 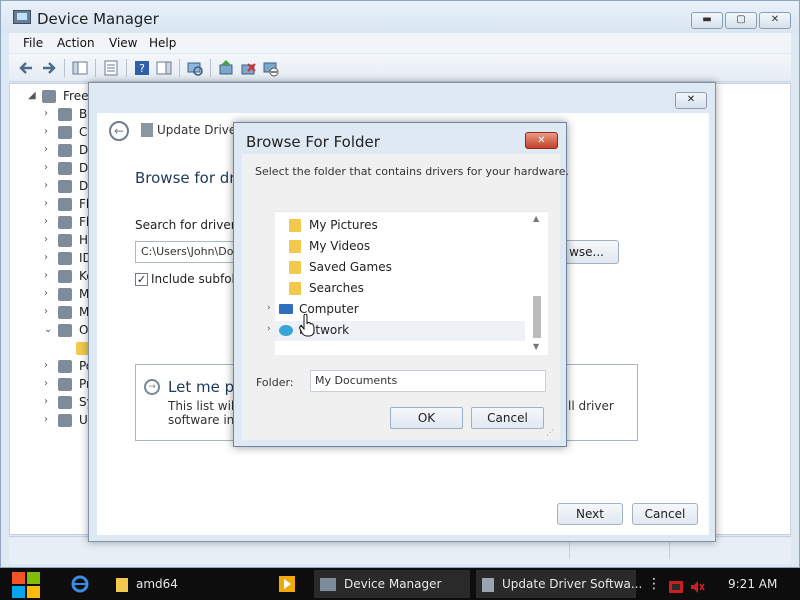 I want to click on media-player-icon, so click(x=289, y=584).